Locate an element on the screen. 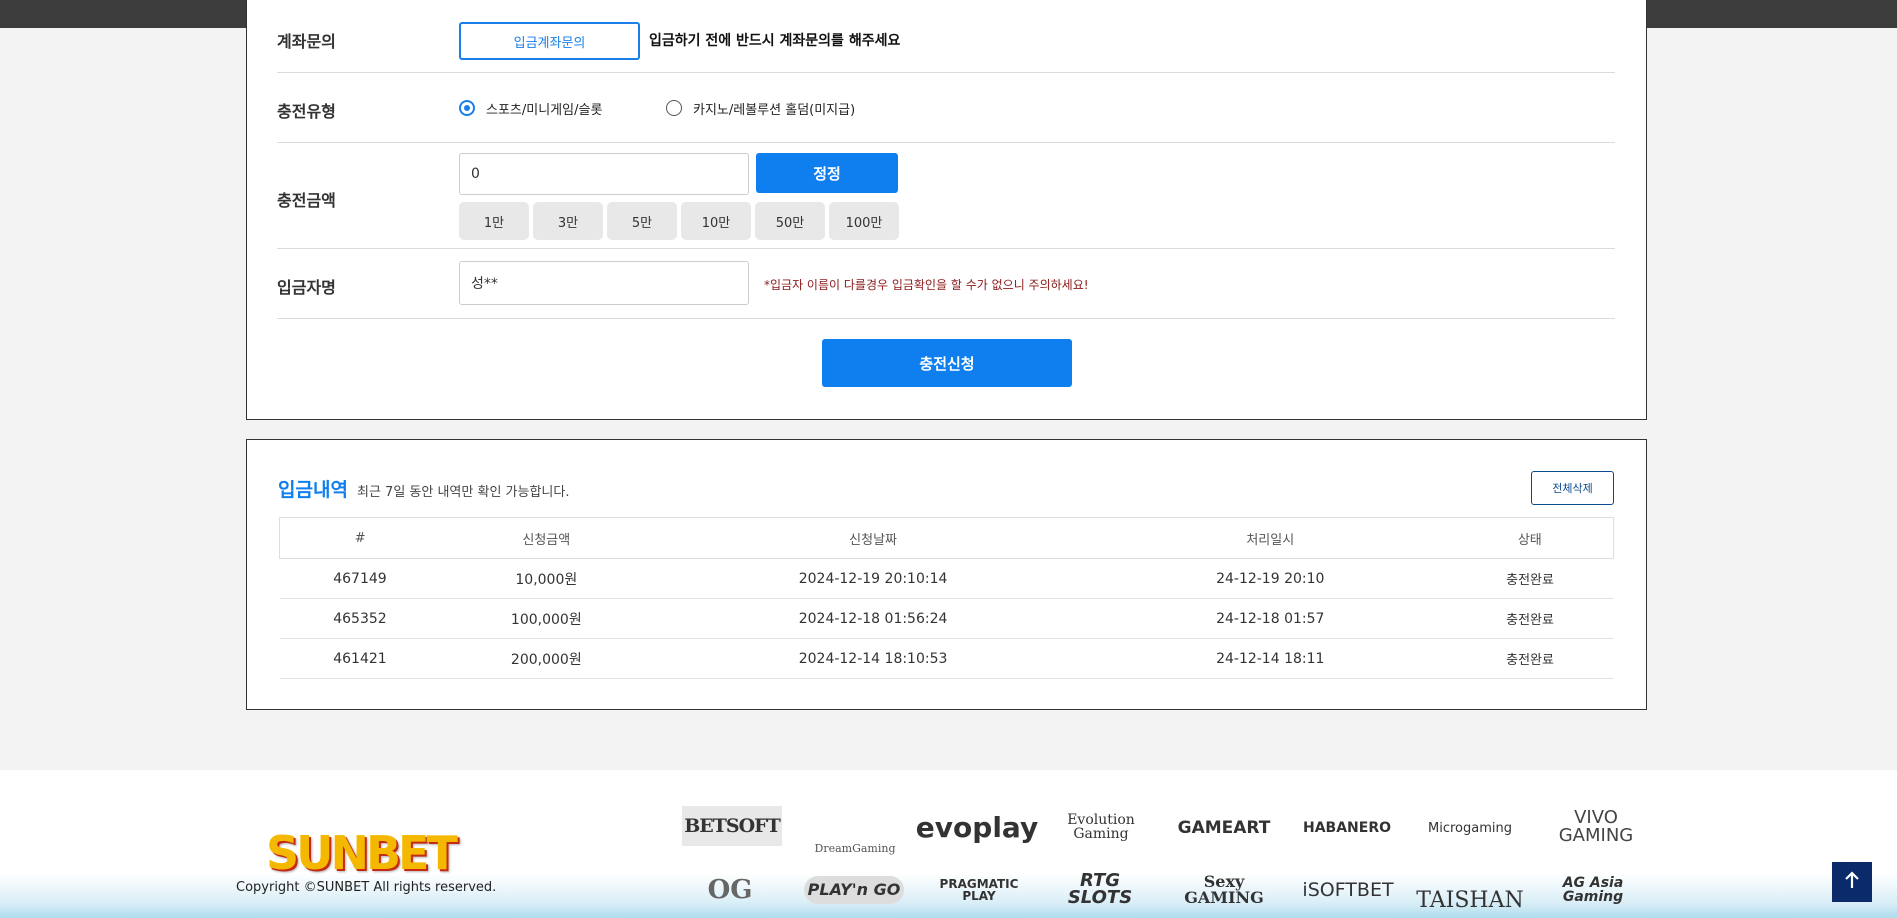 The width and height of the screenshot is (1897, 918). depositor-warning: *입금자 이름이 다를경우 입금확인을 할 수가 없으니 주의하세요! is located at coordinates (926, 285).